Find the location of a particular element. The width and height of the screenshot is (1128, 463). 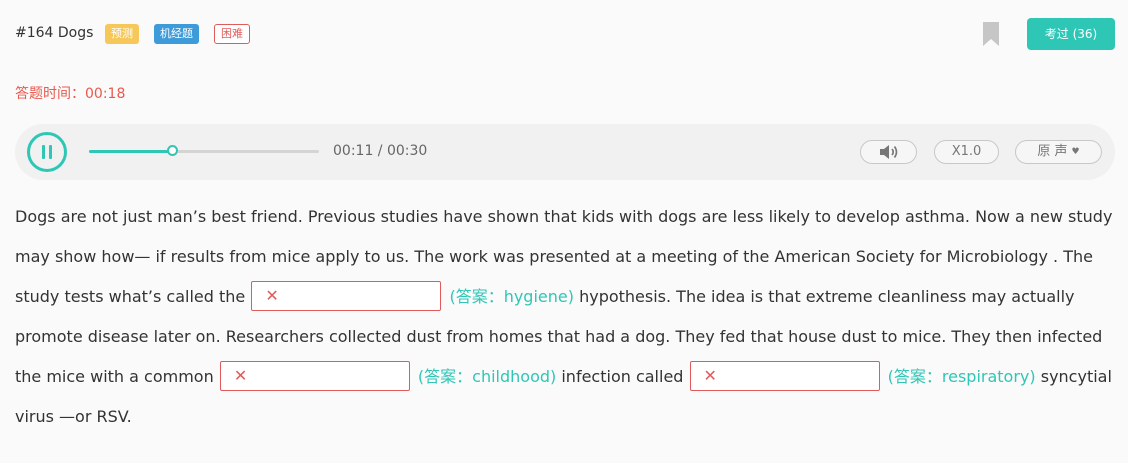

audio-progress-bar is located at coordinates (204, 150).